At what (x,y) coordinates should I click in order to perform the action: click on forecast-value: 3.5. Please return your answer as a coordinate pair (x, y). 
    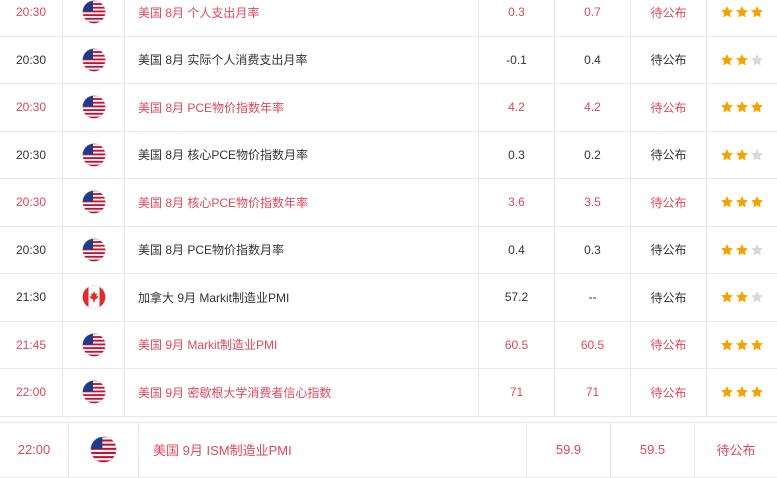
    Looking at the image, I should click on (592, 202).